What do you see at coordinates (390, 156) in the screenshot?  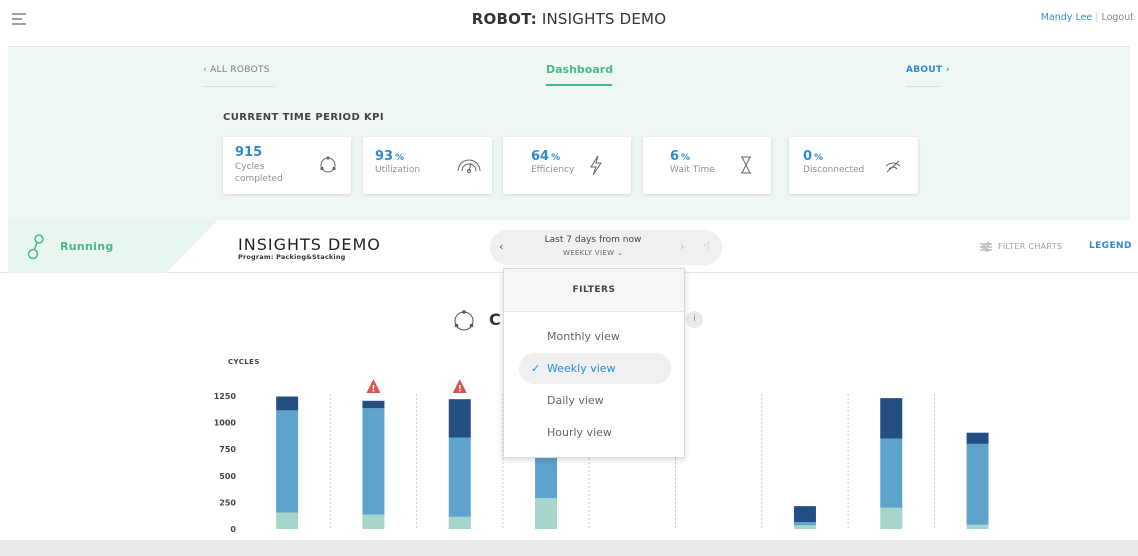 I see `kpi-value: 93%` at bounding box center [390, 156].